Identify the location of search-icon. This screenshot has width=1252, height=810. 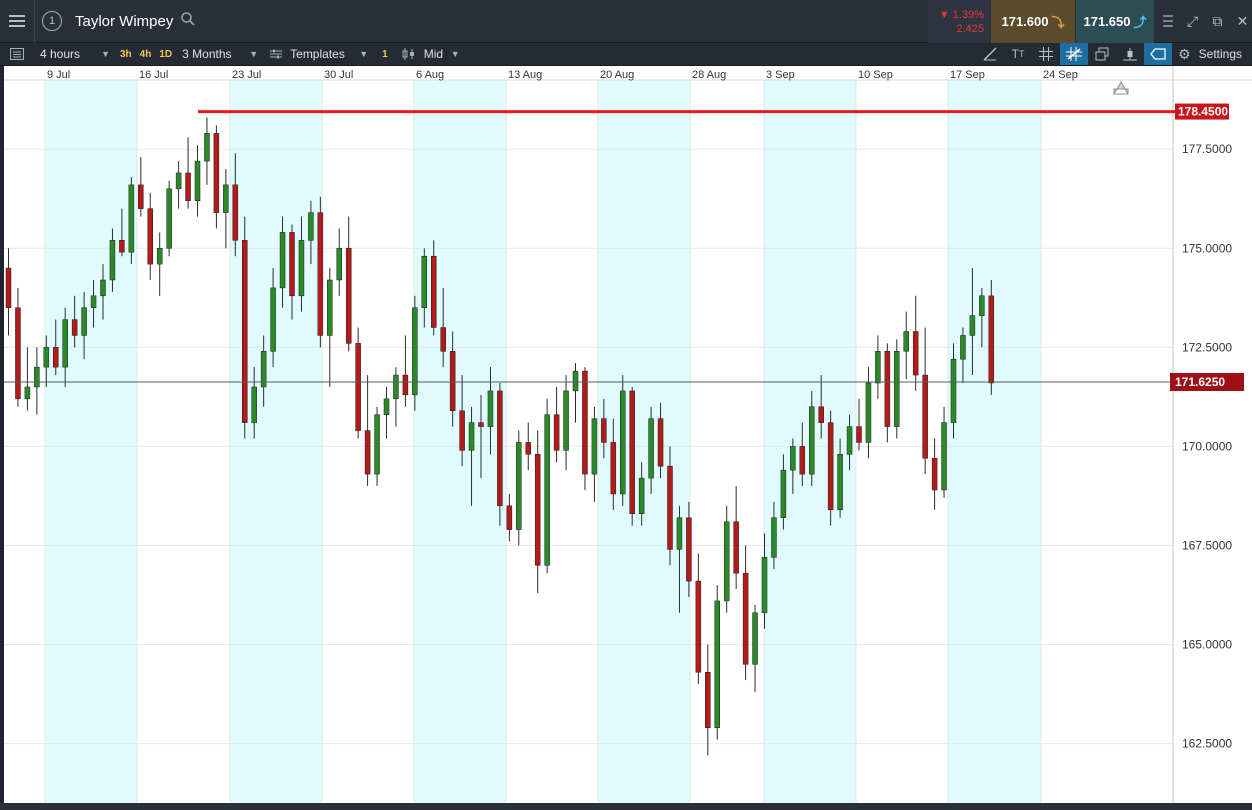
(188, 21).